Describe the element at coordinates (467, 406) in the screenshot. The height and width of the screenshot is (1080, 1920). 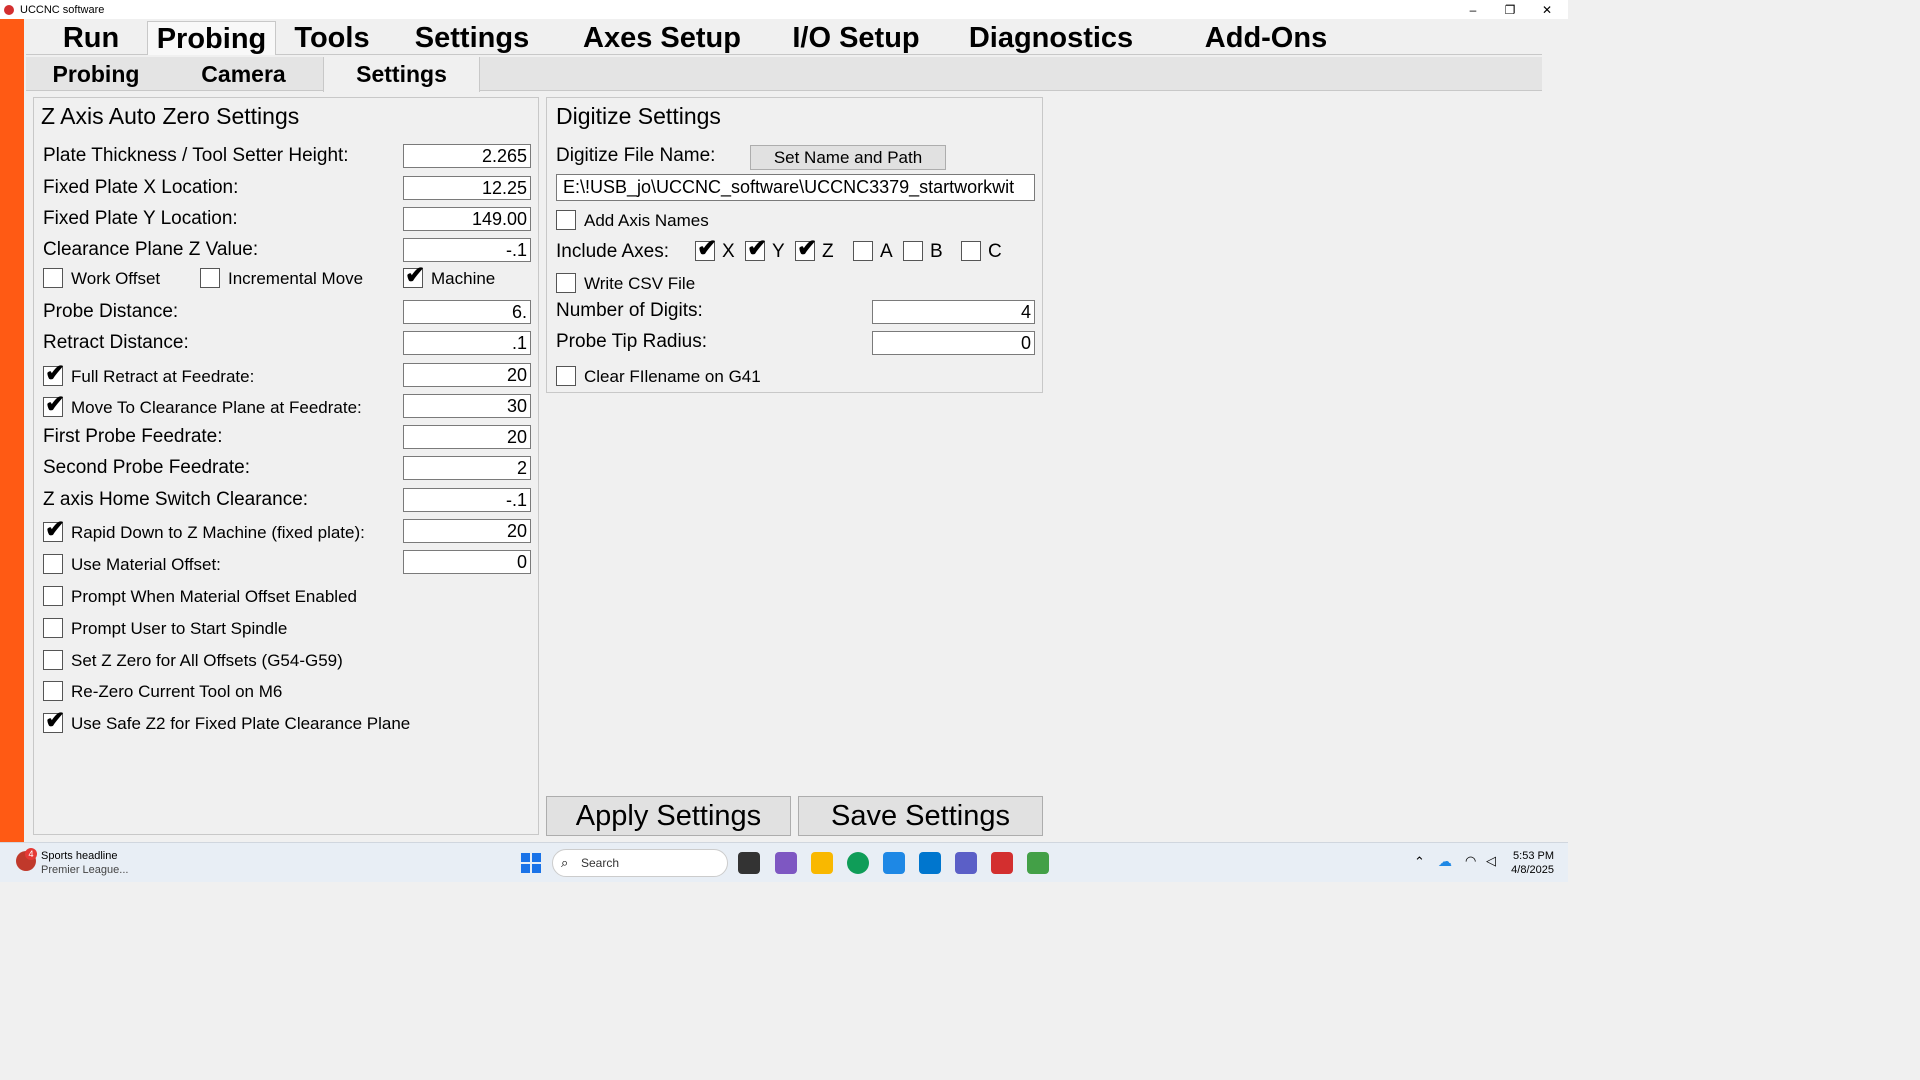
I see `move-clearance-input: 30` at that location.